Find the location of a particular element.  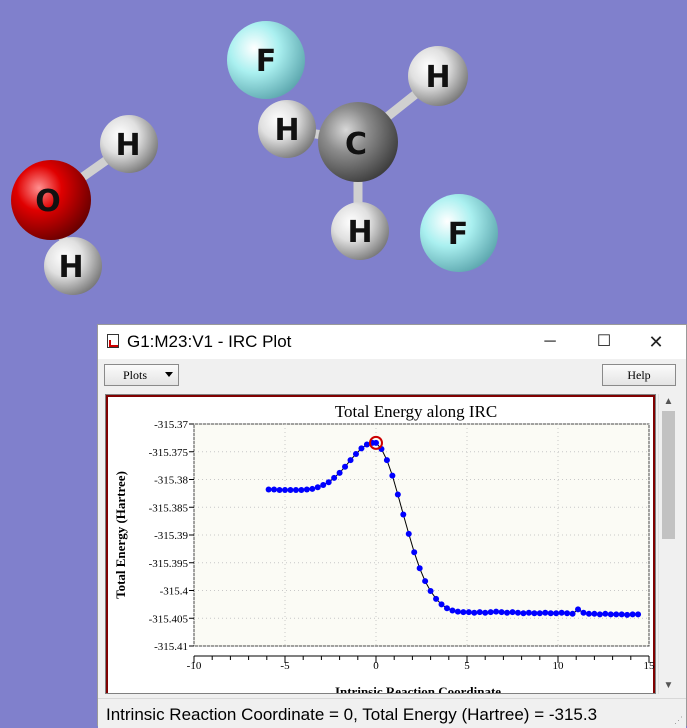

plots-menu-button: Plots is located at coordinates (141, 375).